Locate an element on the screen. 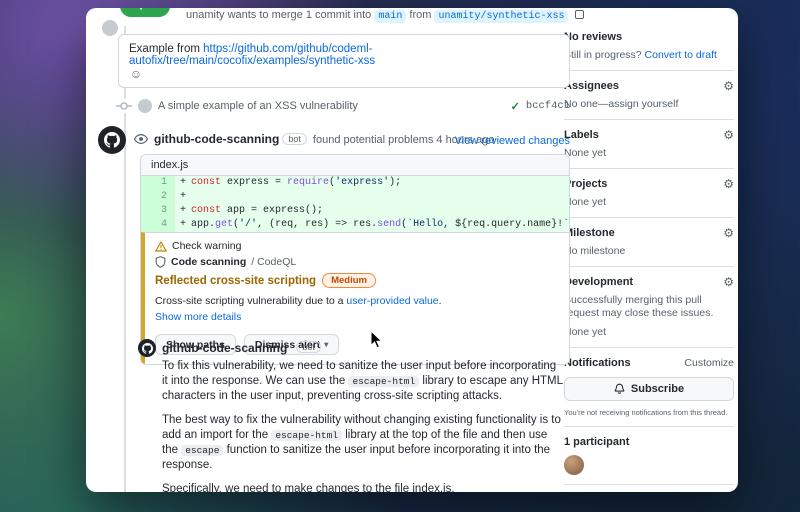 This screenshot has width=800, height=512. user-provided-value-link: user-provided value is located at coordinates (392, 301).